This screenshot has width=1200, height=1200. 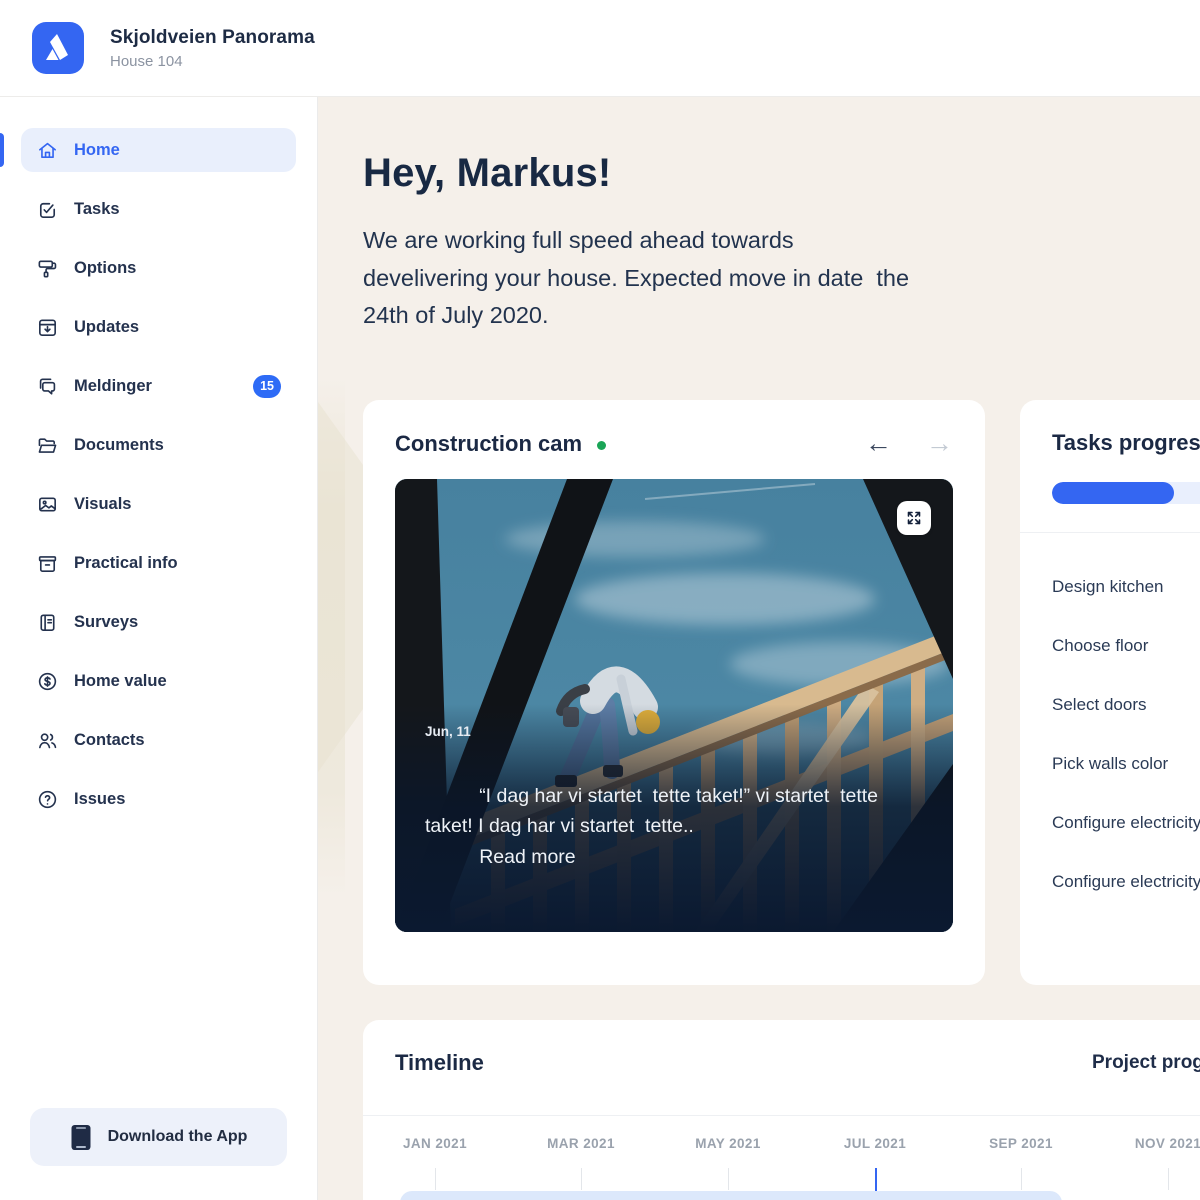 I want to click on sidebar-item-home-value: Home value, so click(x=158, y=681).